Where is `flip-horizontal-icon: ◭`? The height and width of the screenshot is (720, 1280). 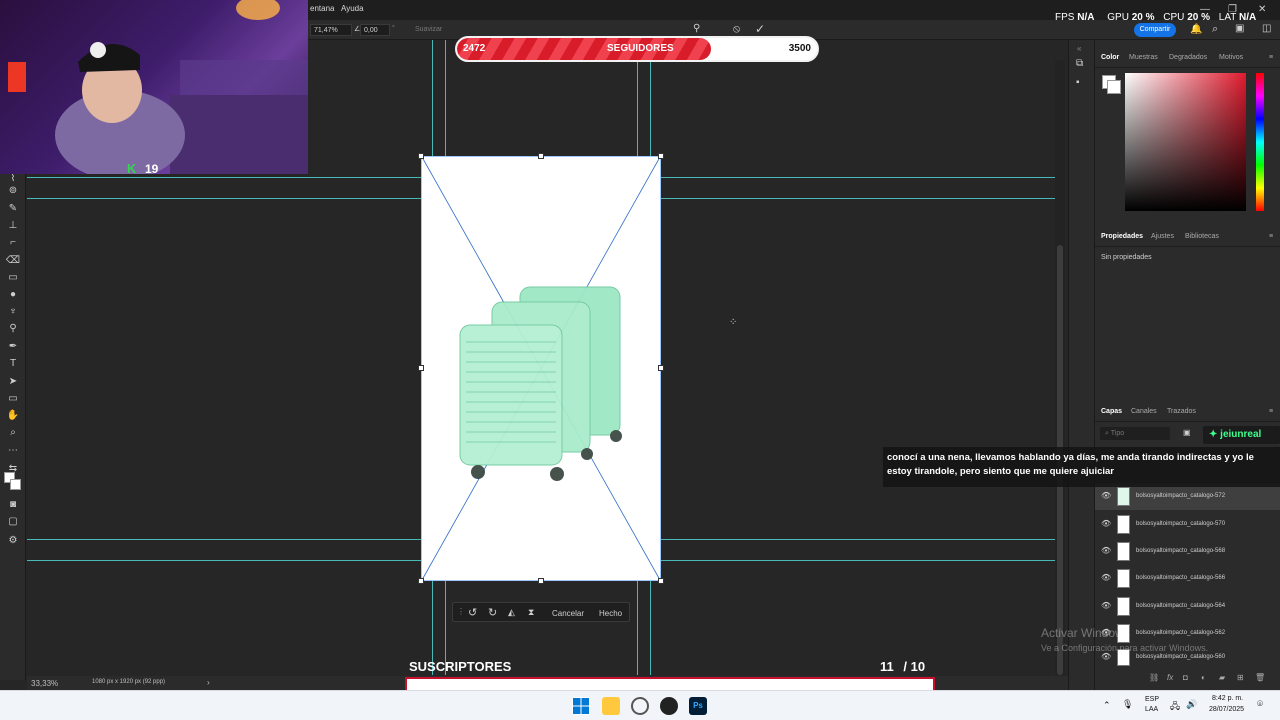
flip-horizontal-icon: ◭ is located at coordinates (511, 612).